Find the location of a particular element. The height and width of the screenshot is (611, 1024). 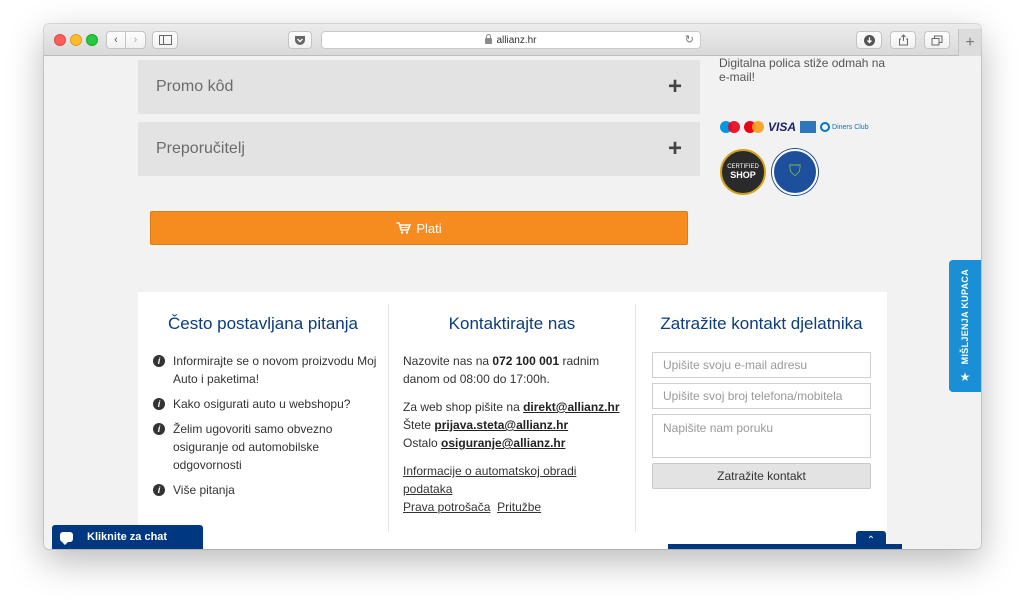

browser-toolbar: ‹ › allianz.hr ↻ + is located at coordinates (512, 40).